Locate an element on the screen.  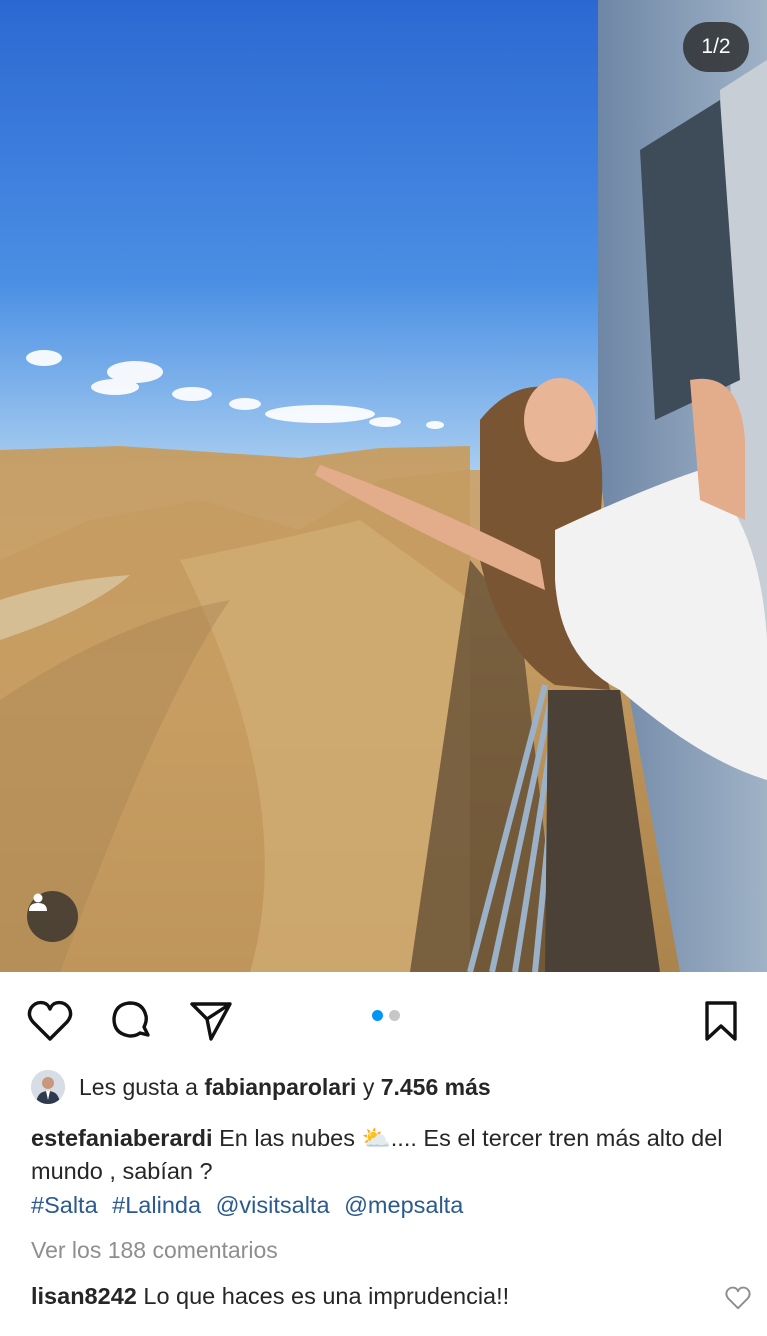
user-tag-icon is located at coordinates (38, 902).